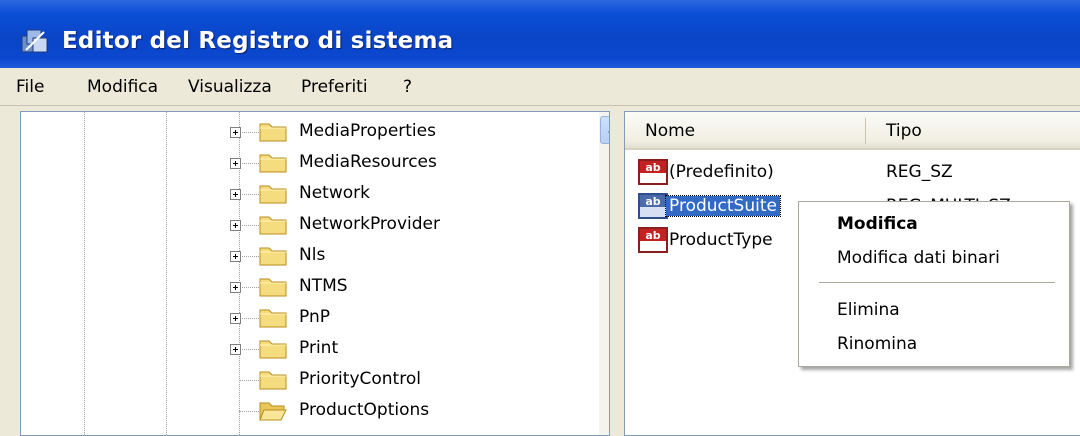 This screenshot has width=1080, height=436. I want to click on open-folder-icon, so click(273, 411).